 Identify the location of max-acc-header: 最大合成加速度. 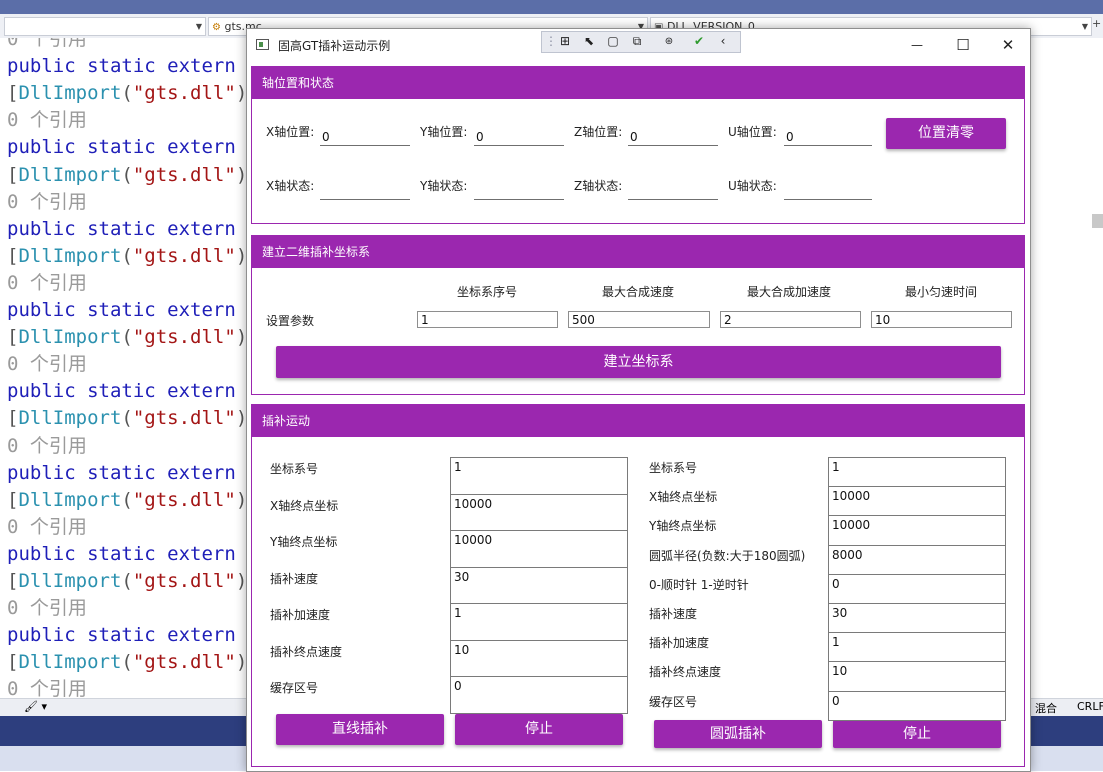
(789, 292).